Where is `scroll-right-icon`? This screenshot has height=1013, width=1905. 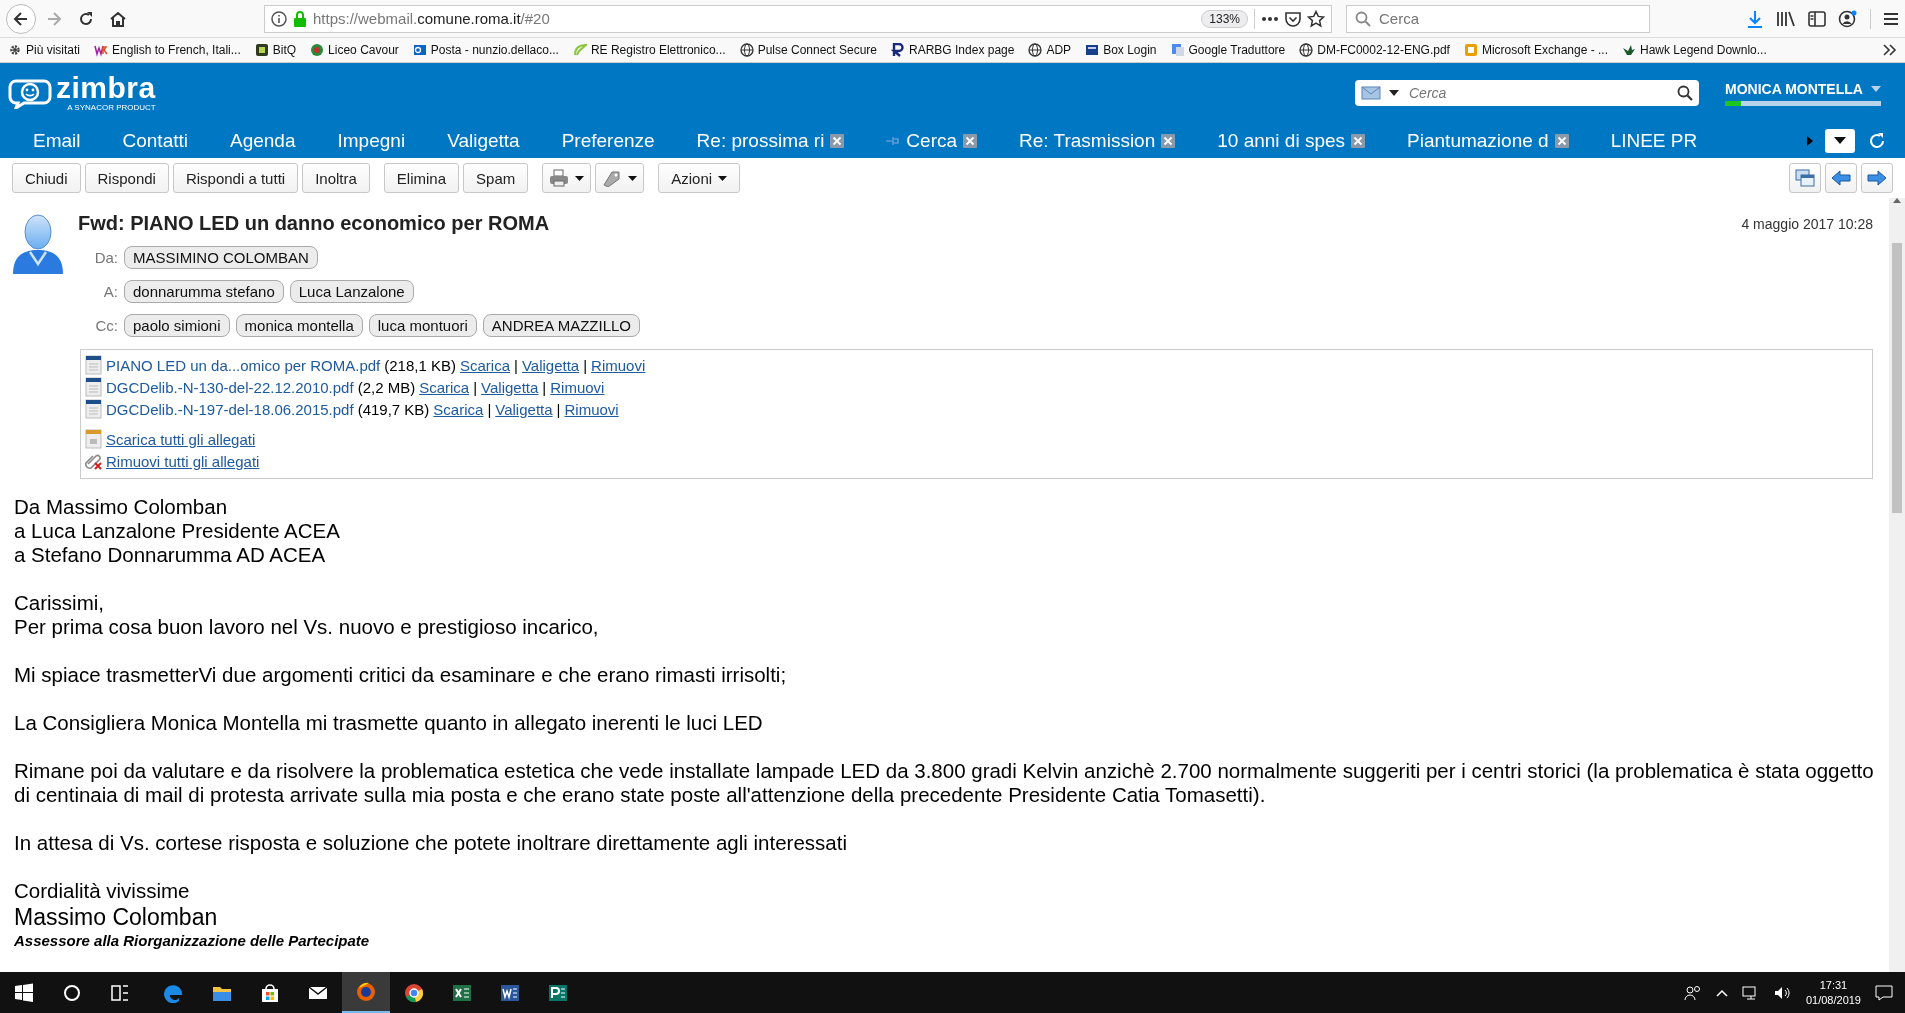
scroll-right-icon is located at coordinates (1810, 140).